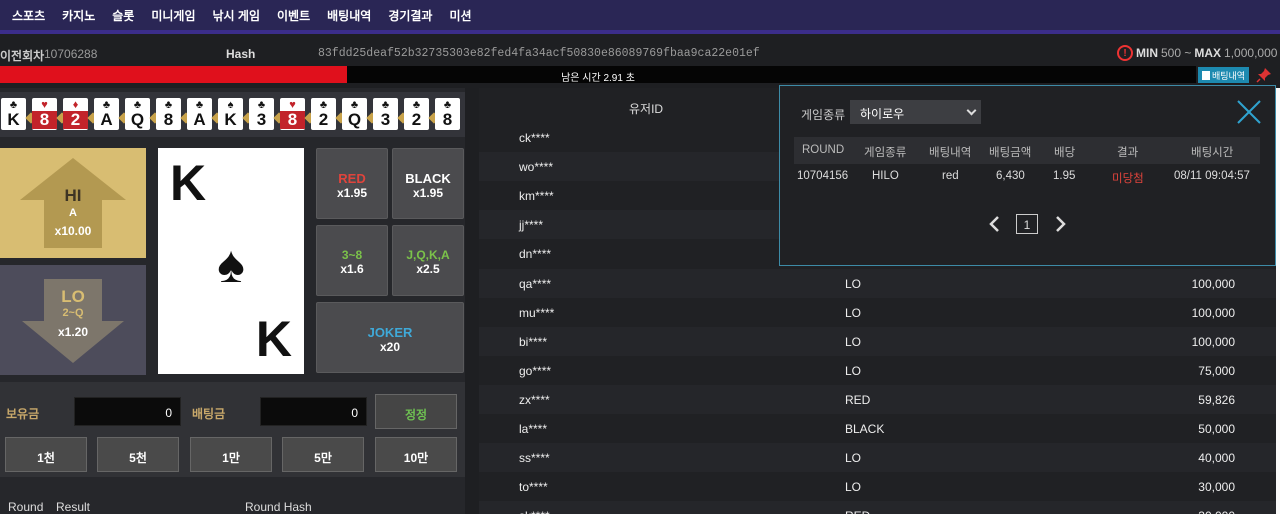  Describe the element at coordinates (994, 224) in the screenshot. I see `chevron-left-icon` at that location.